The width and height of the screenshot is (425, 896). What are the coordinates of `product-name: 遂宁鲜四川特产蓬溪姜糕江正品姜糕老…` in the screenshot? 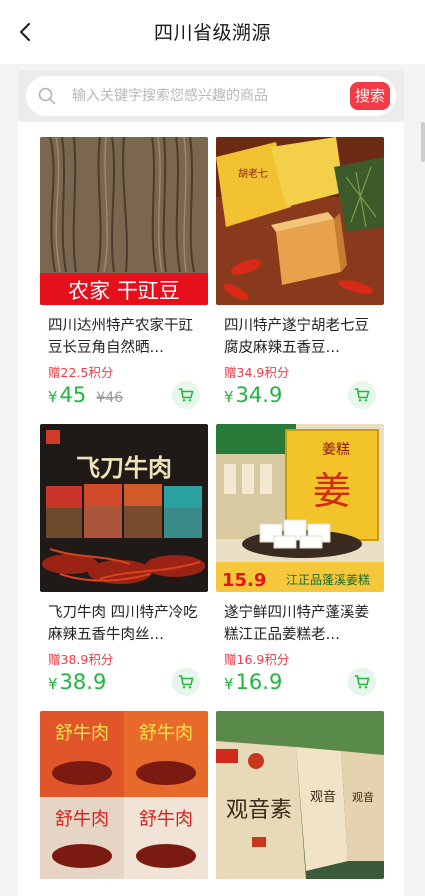 It's located at (300, 624).